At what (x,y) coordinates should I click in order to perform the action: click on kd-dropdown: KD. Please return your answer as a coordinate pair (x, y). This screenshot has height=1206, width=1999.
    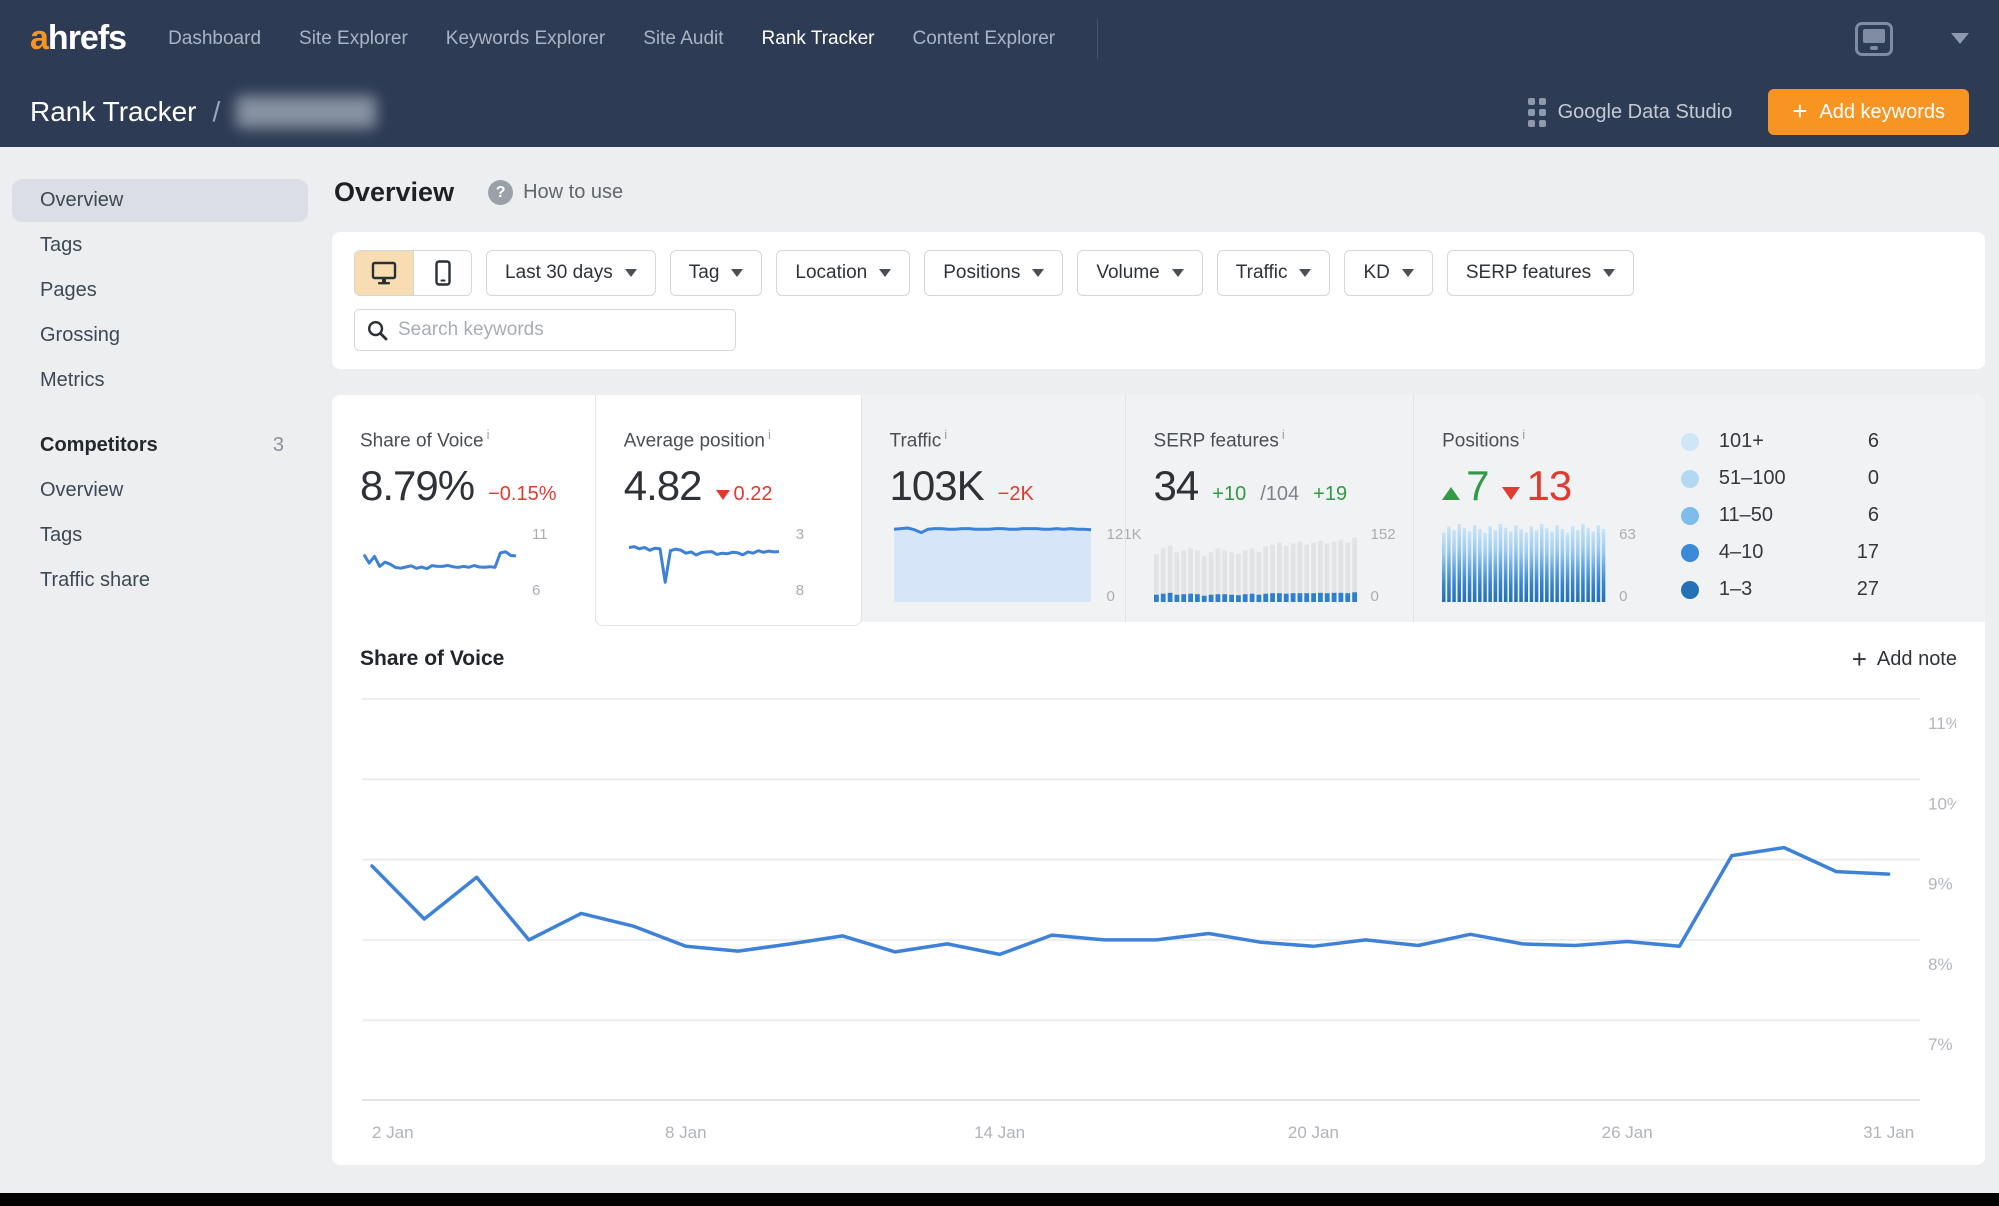
    Looking at the image, I should click on (1388, 273).